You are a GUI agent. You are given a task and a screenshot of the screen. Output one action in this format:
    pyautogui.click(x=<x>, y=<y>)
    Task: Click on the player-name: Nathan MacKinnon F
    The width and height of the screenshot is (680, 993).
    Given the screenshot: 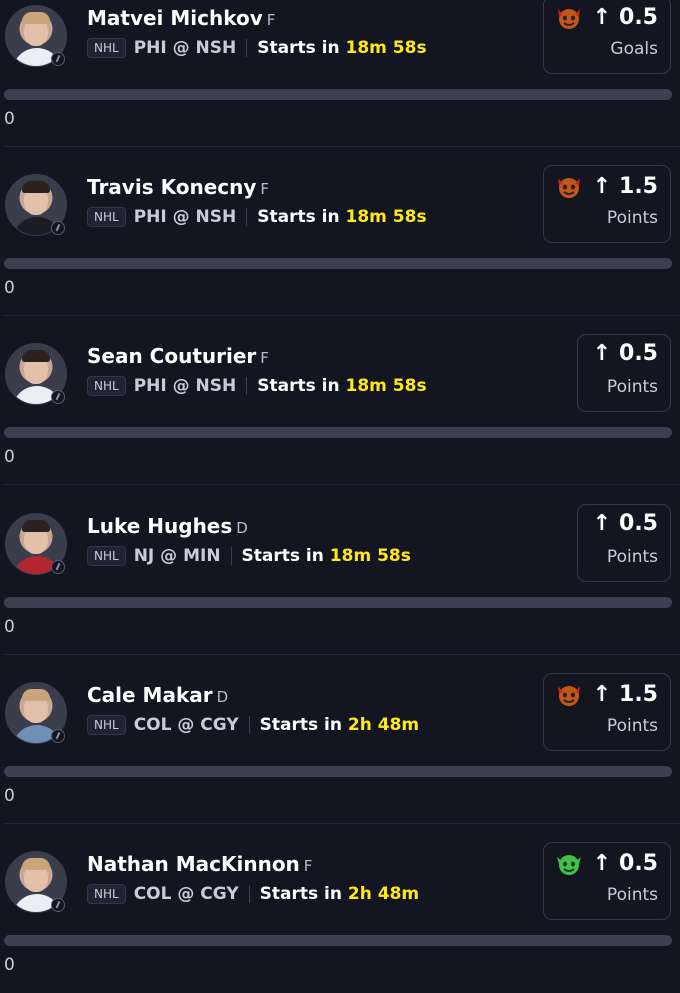 What is the action you would take?
    pyautogui.click(x=199, y=864)
    